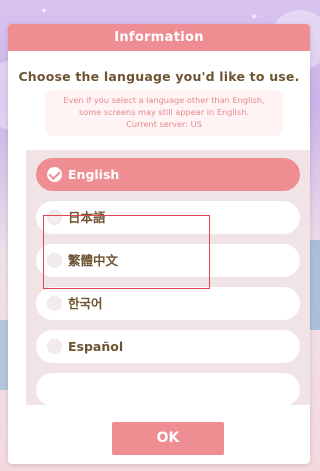 The width and height of the screenshot is (320, 471). Describe the element at coordinates (168, 346) in the screenshot. I see `language-option-spanish: Español` at that location.